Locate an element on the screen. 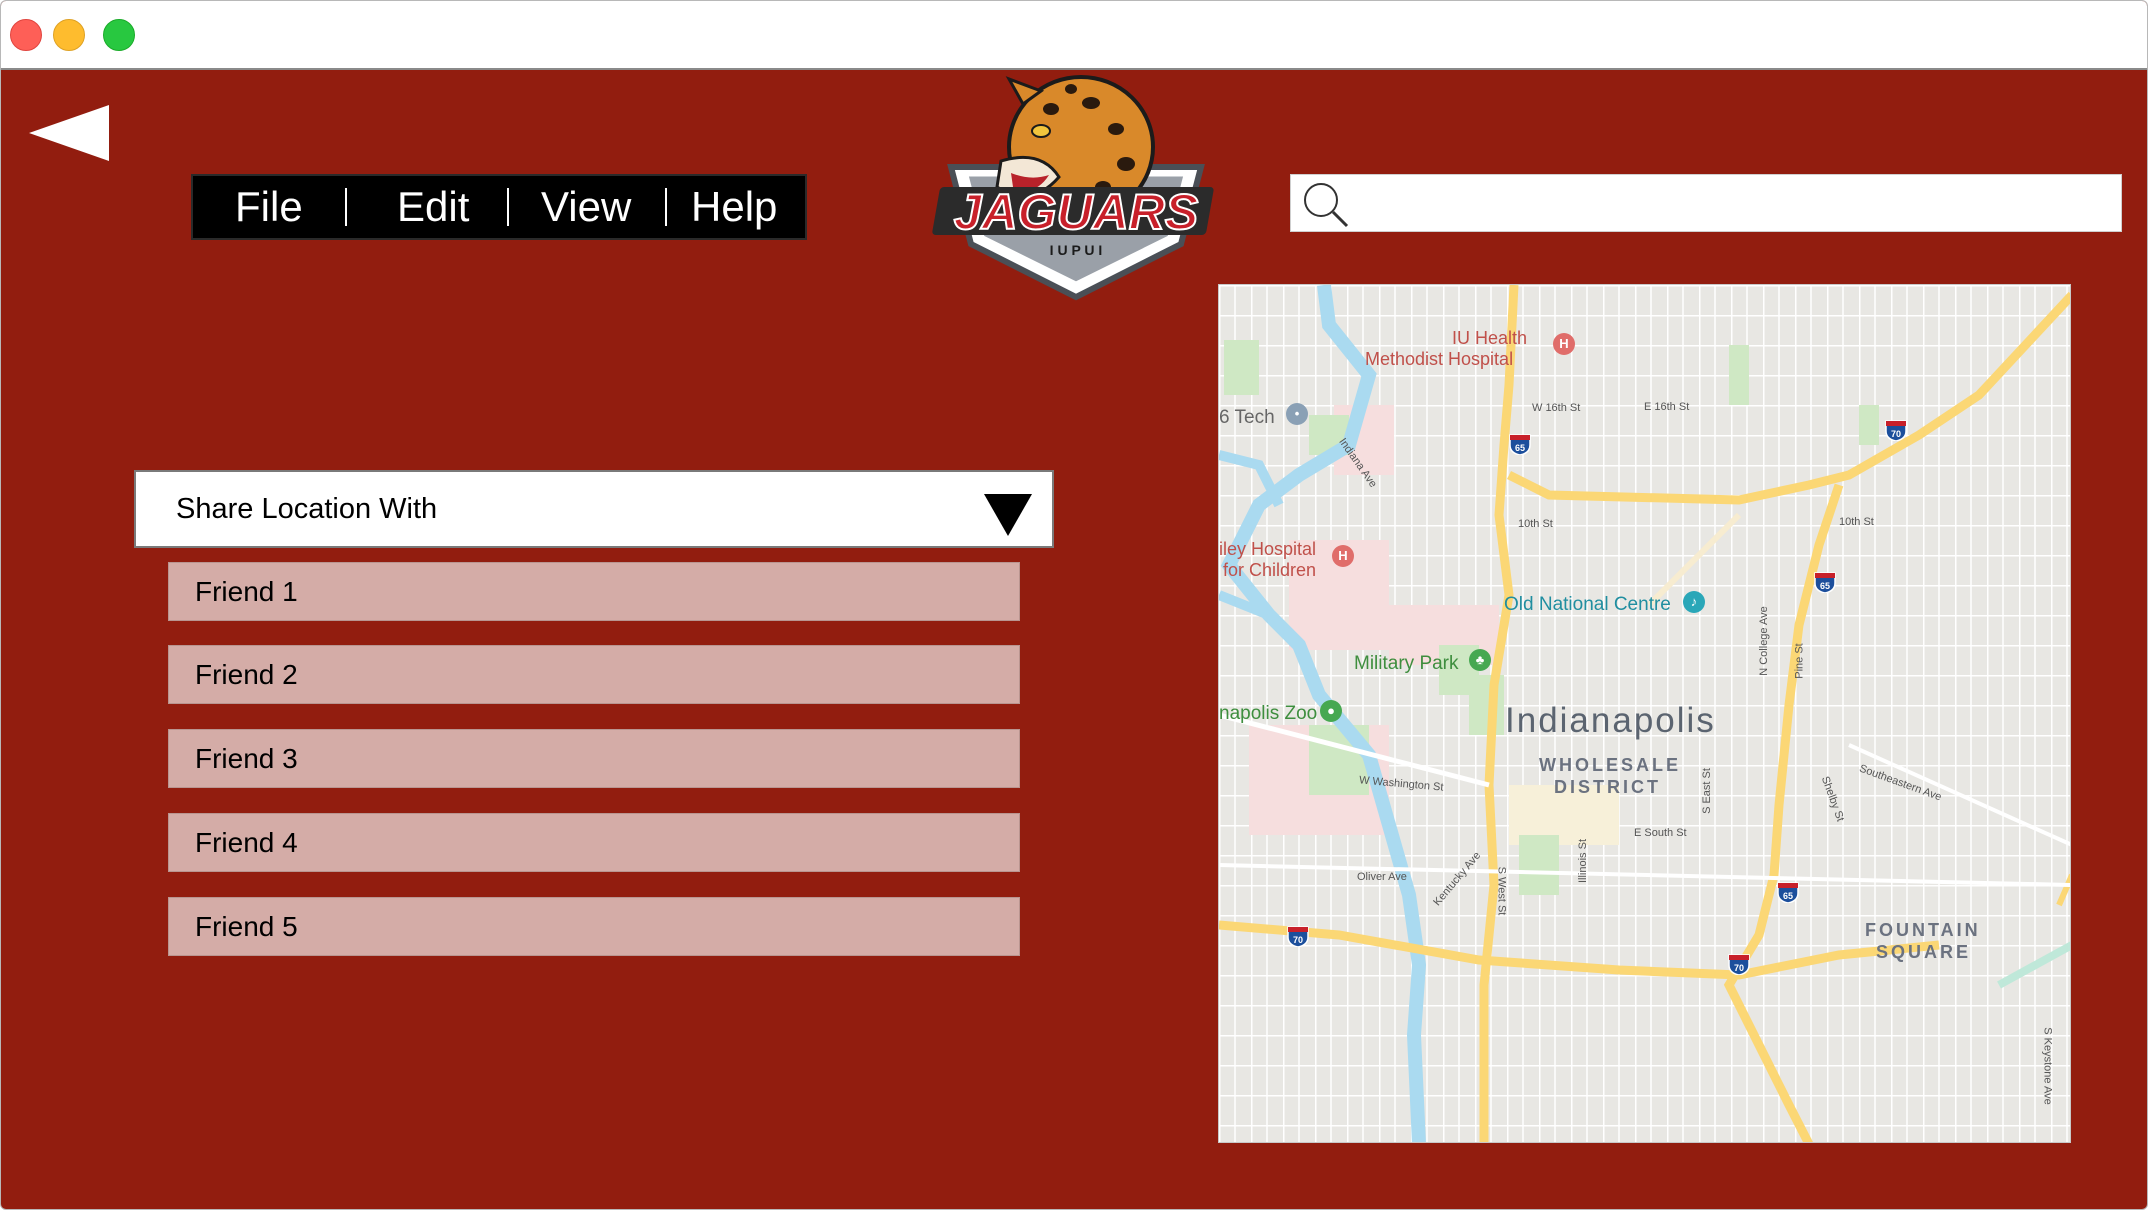 This screenshot has width=2148, height=1210. venue-pin-icon: ♪ is located at coordinates (1694, 602).